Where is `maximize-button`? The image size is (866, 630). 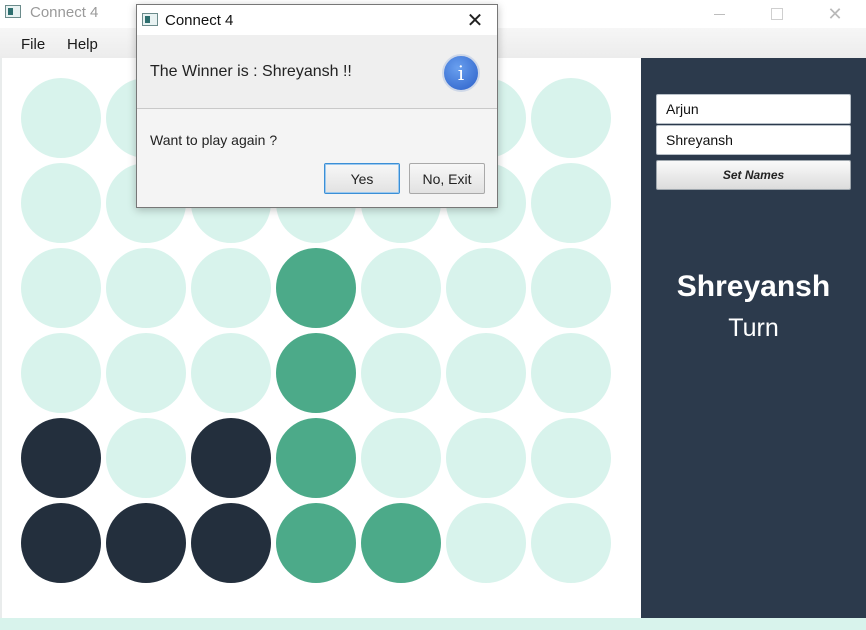
maximize-button is located at coordinates (777, 14).